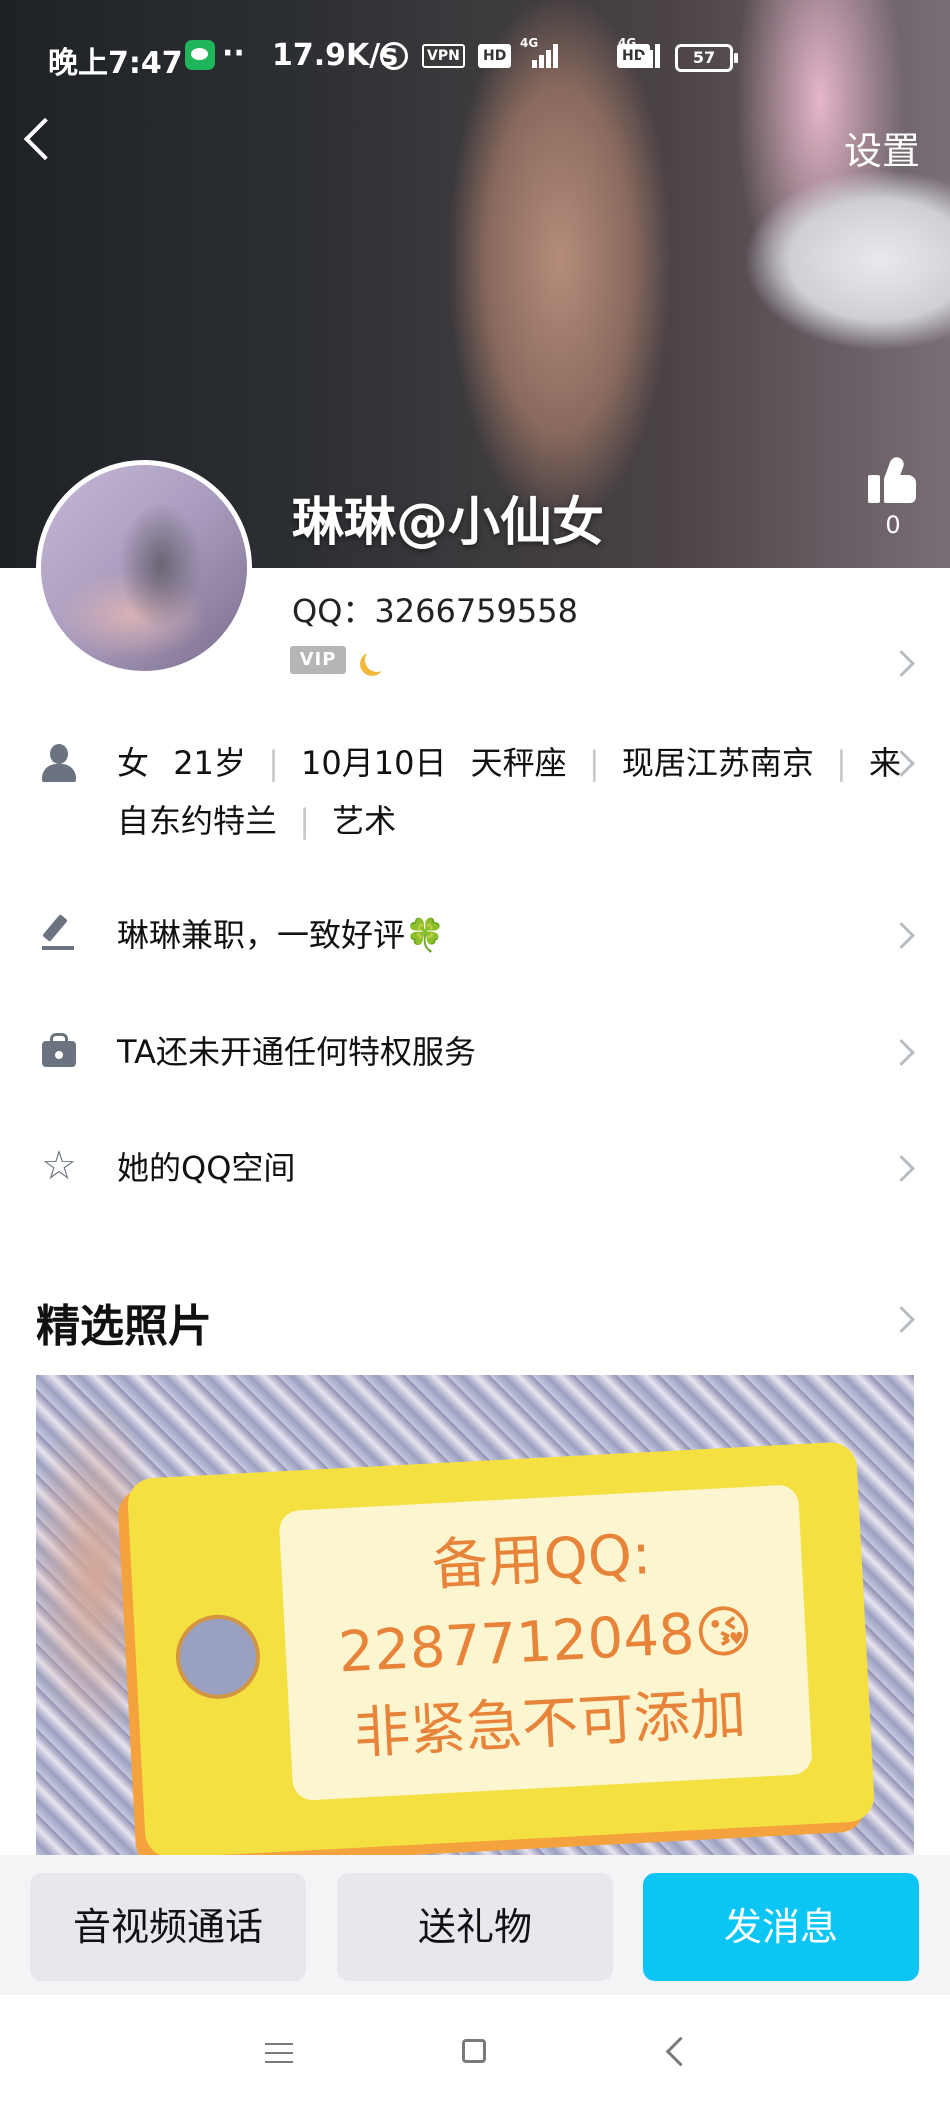 The width and height of the screenshot is (950, 2111). I want to click on moon-level-icon, so click(377, 660).